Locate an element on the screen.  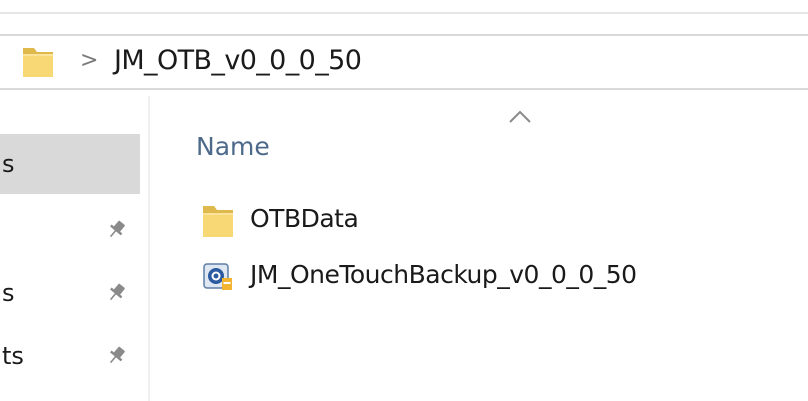
list-item-name: OTBData is located at coordinates (304, 218).